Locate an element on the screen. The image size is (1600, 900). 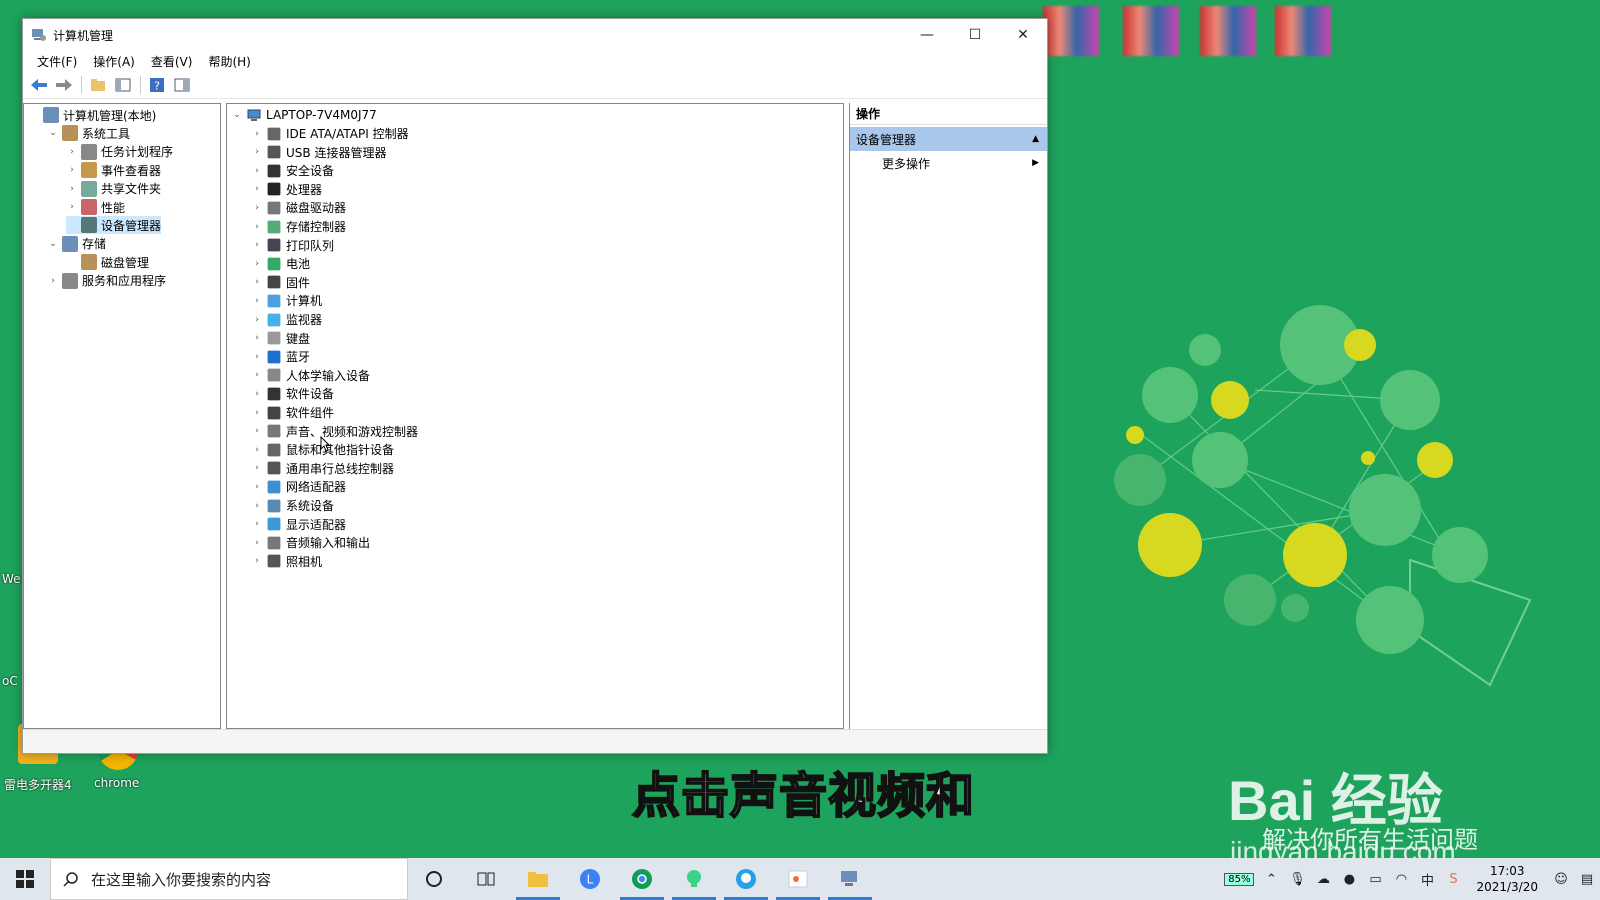
desktop-icon-label: oC is located at coordinates (10, 681).